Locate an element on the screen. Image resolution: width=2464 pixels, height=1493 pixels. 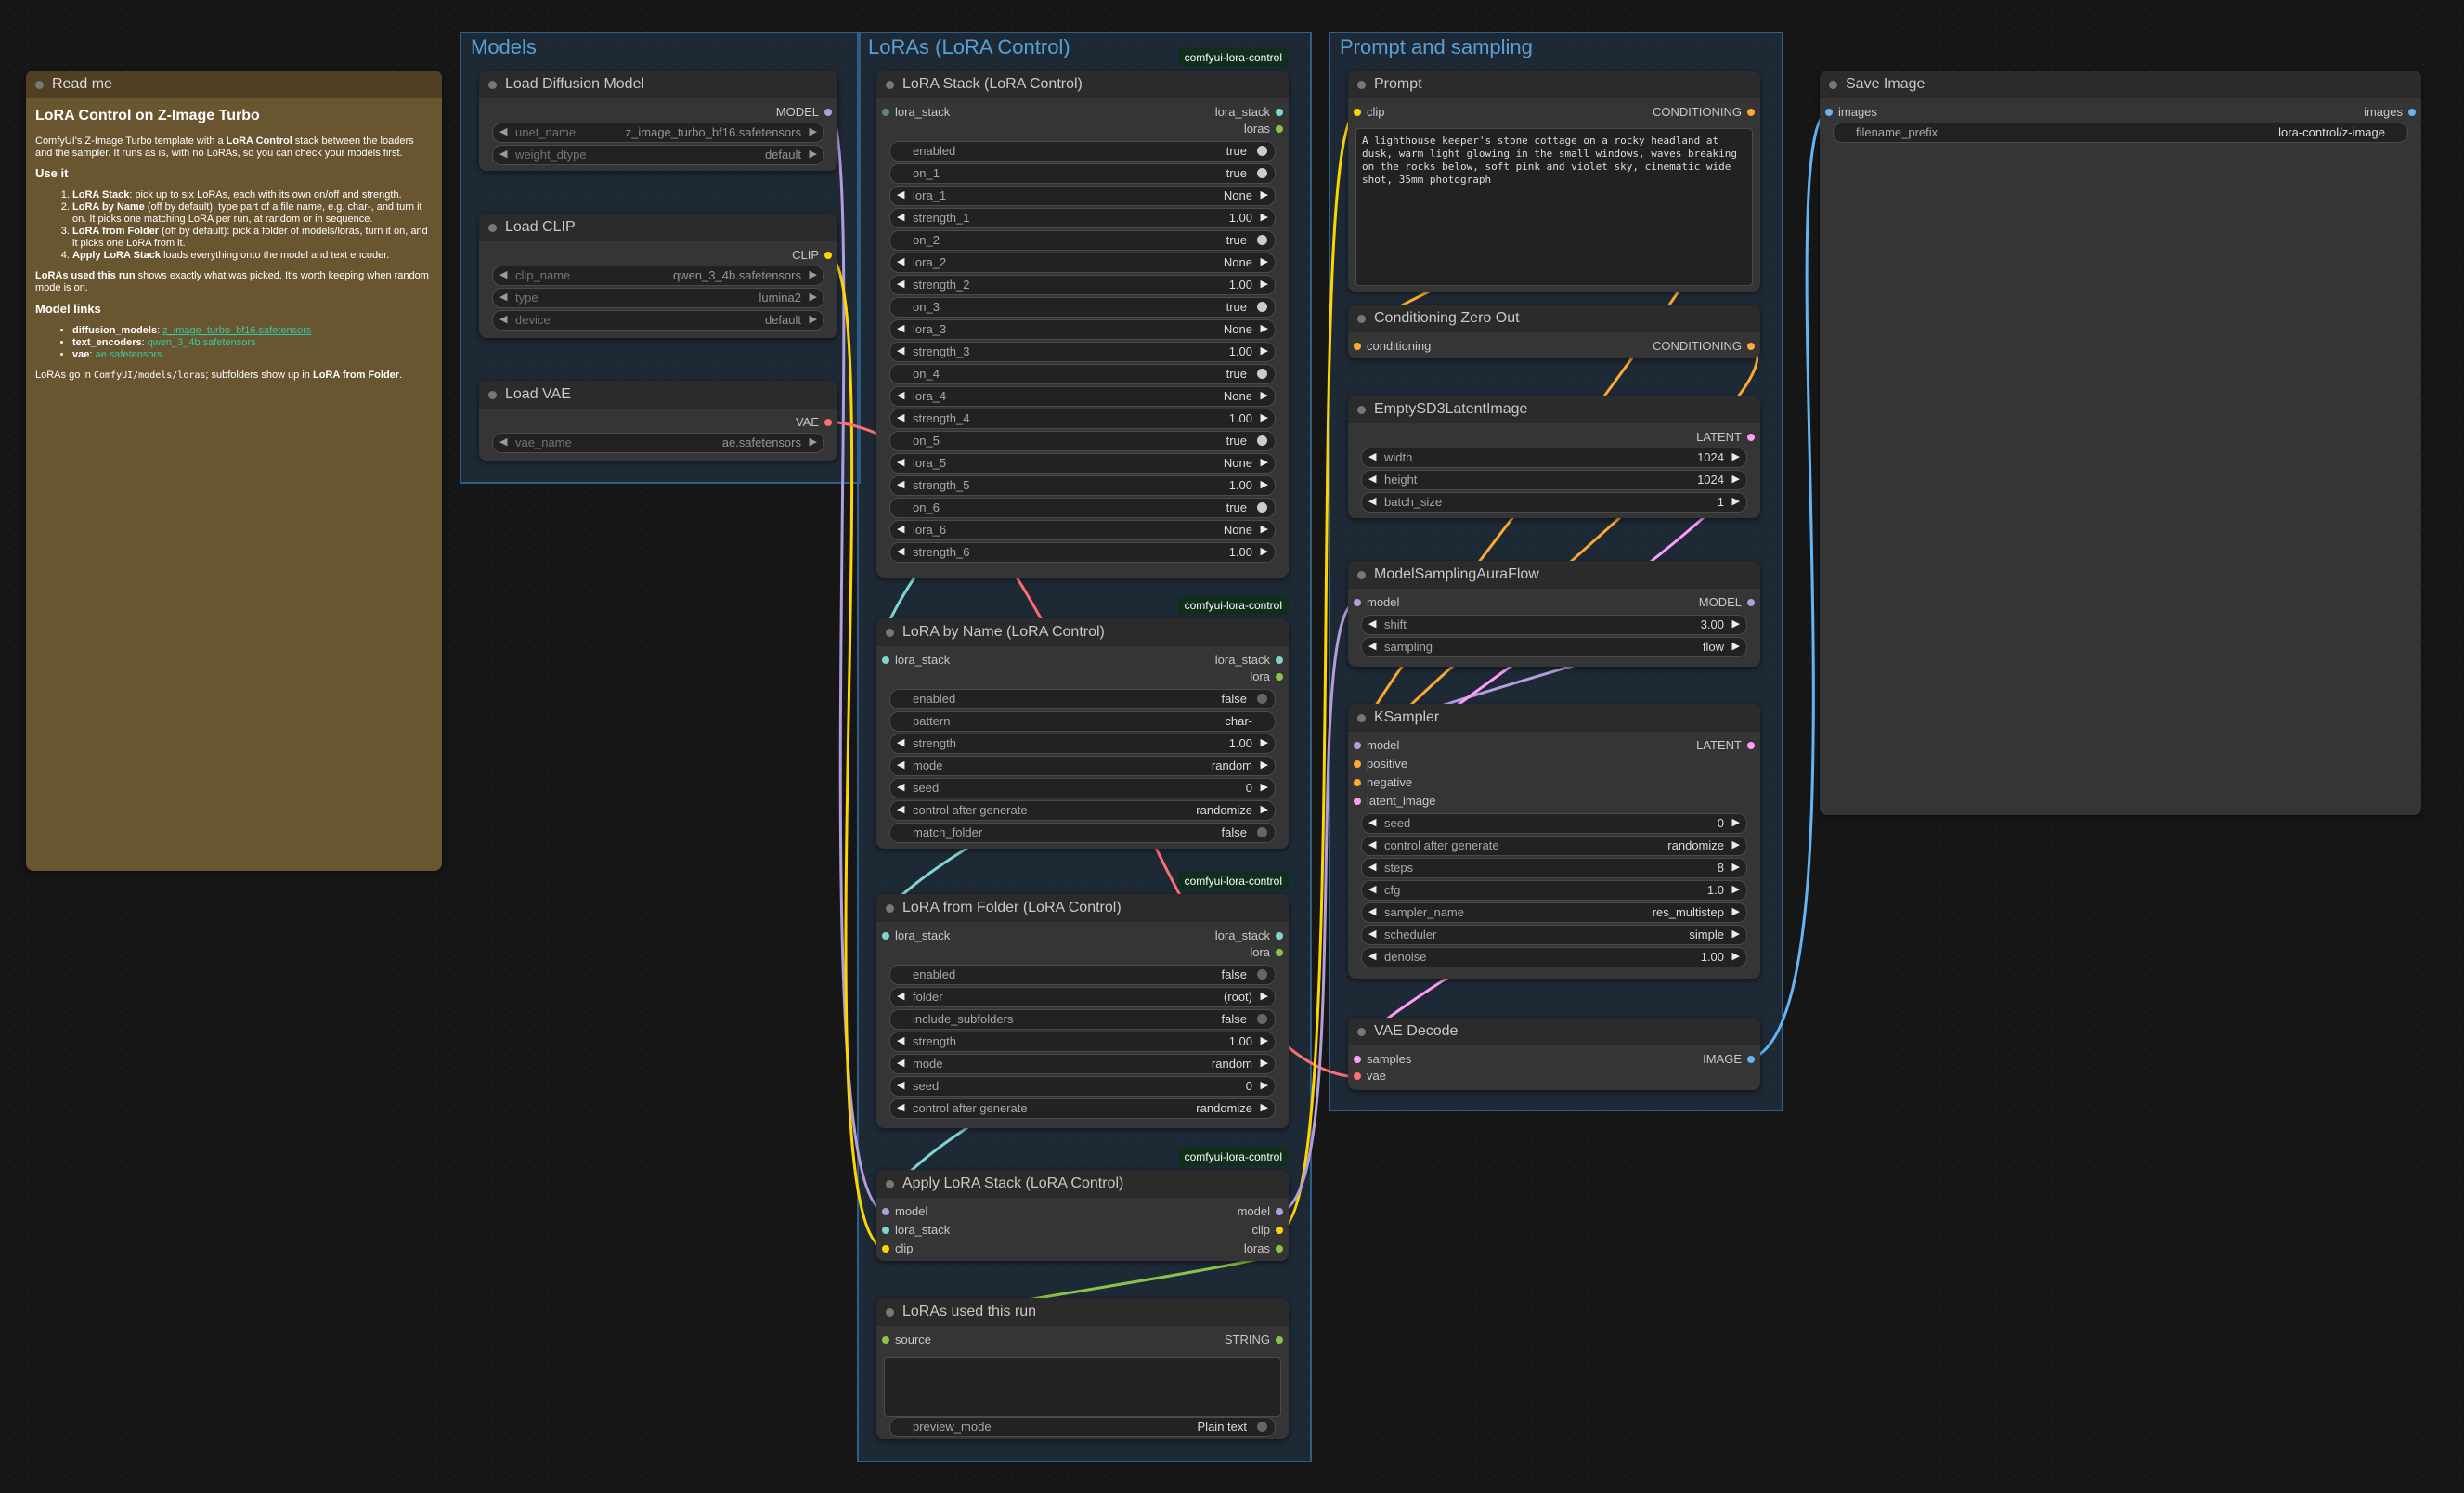
widget-width: ◀ width 1024 ▶ is located at coordinates (1554, 458).